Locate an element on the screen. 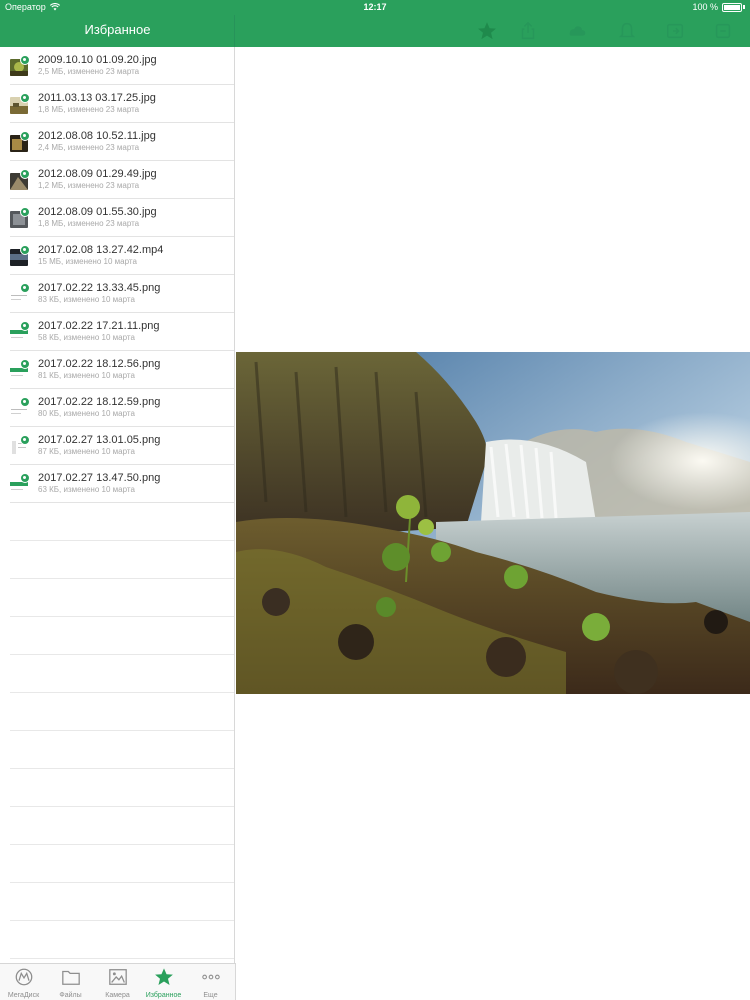 The height and width of the screenshot is (1000, 750). file-name: 2017.02.27 13.47.50.png is located at coordinates (99, 478).